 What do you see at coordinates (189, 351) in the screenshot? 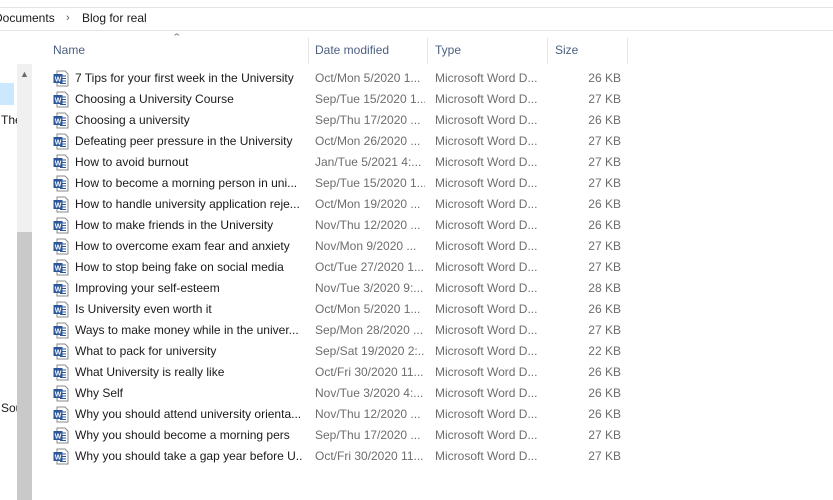
I see `file-name: What to pack for university` at bounding box center [189, 351].